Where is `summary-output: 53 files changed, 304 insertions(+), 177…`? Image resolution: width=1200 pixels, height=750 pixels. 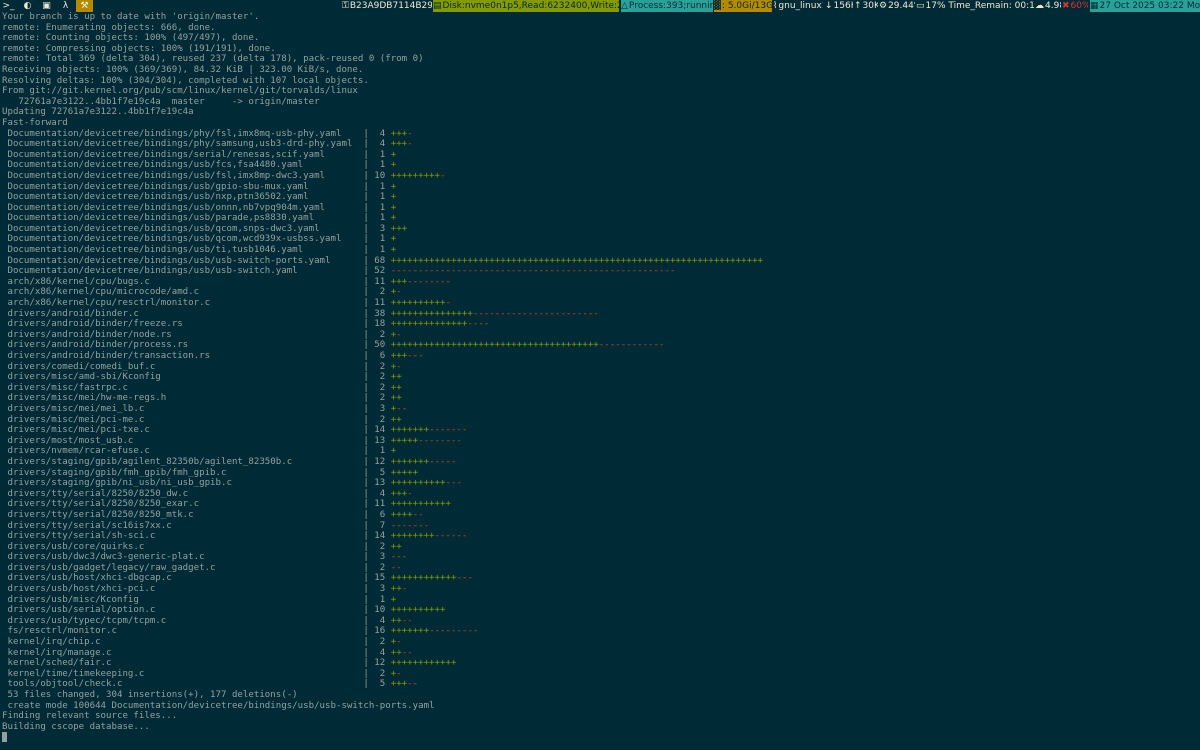 summary-output: 53 files changed, 304 insertions(+), 177… is located at coordinates (600, 711).